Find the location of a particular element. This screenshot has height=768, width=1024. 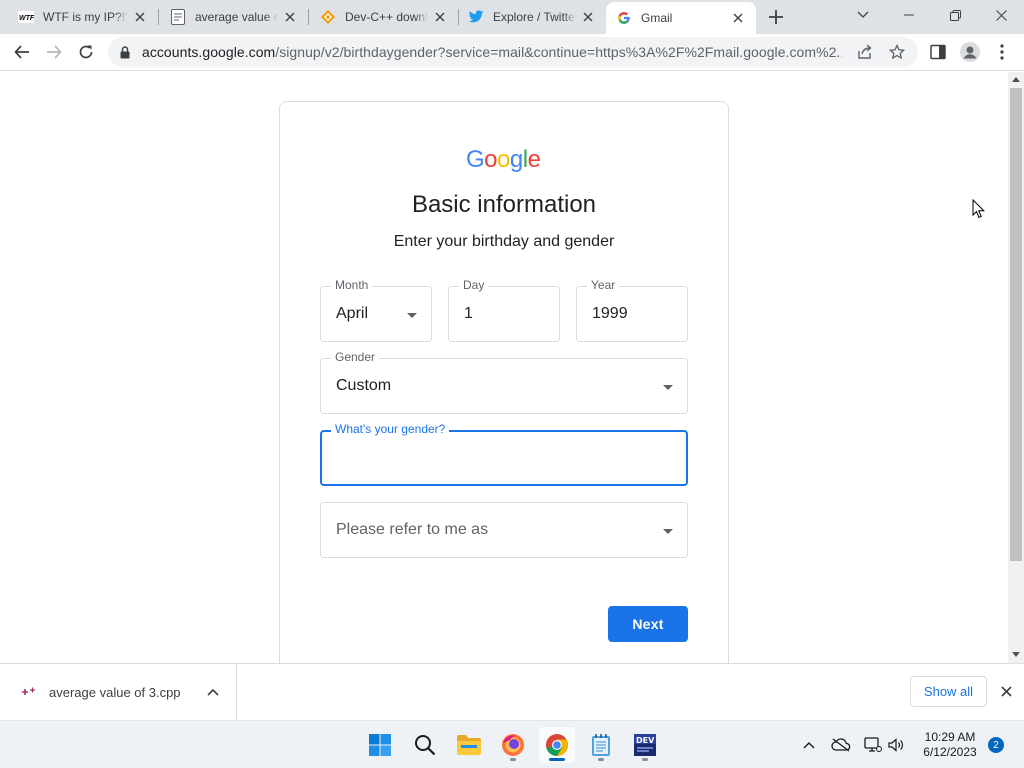

menu-button is located at coordinates (1002, 52).